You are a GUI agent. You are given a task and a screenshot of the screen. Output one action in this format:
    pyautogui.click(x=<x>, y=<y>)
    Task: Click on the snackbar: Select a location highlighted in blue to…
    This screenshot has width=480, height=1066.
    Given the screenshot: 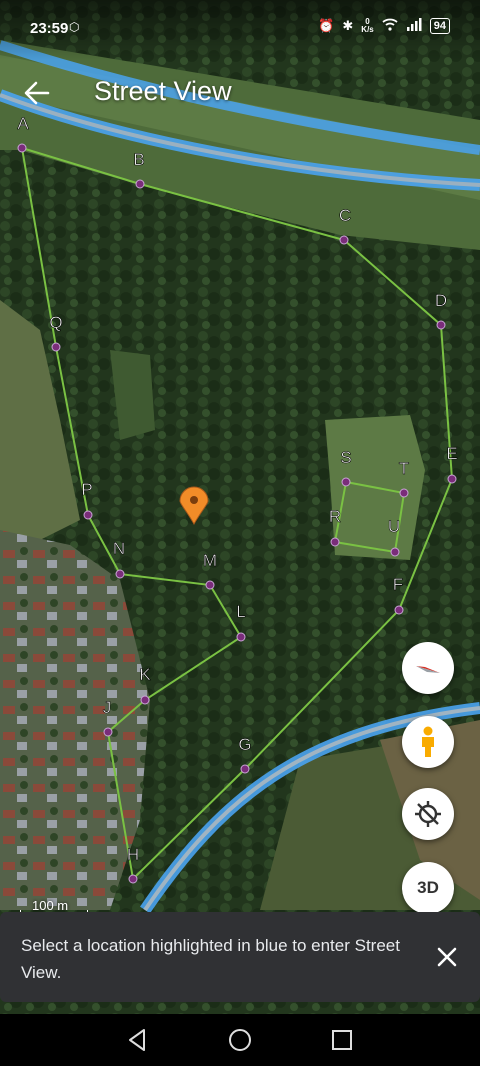 What is the action you would take?
    pyautogui.click(x=240, y=957)
    